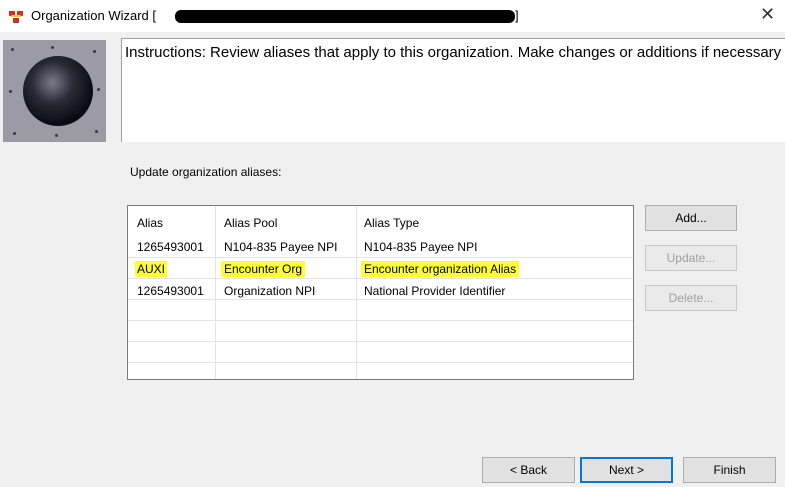 The height and width of the screenshot is (487, 785). I want to click on cell-alias-type: Encounter organization Alias, so click(440, 269).